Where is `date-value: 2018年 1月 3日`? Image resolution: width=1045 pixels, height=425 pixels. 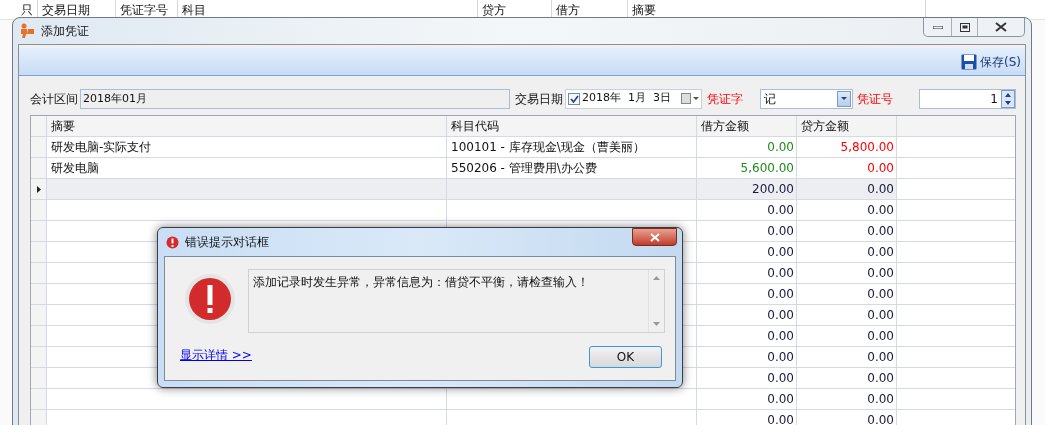
date-value: 2018年 1月 3日 is located at coordinates (626, 98).